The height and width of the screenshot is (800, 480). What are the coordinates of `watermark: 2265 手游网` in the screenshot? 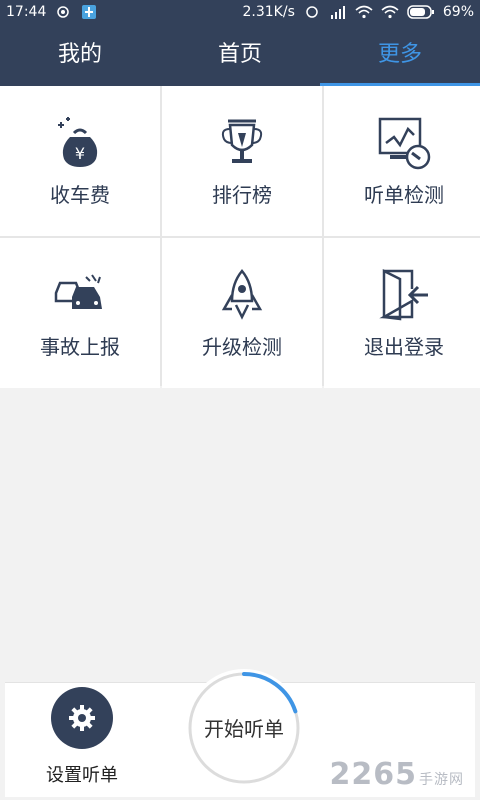 It's located at (397, 774).